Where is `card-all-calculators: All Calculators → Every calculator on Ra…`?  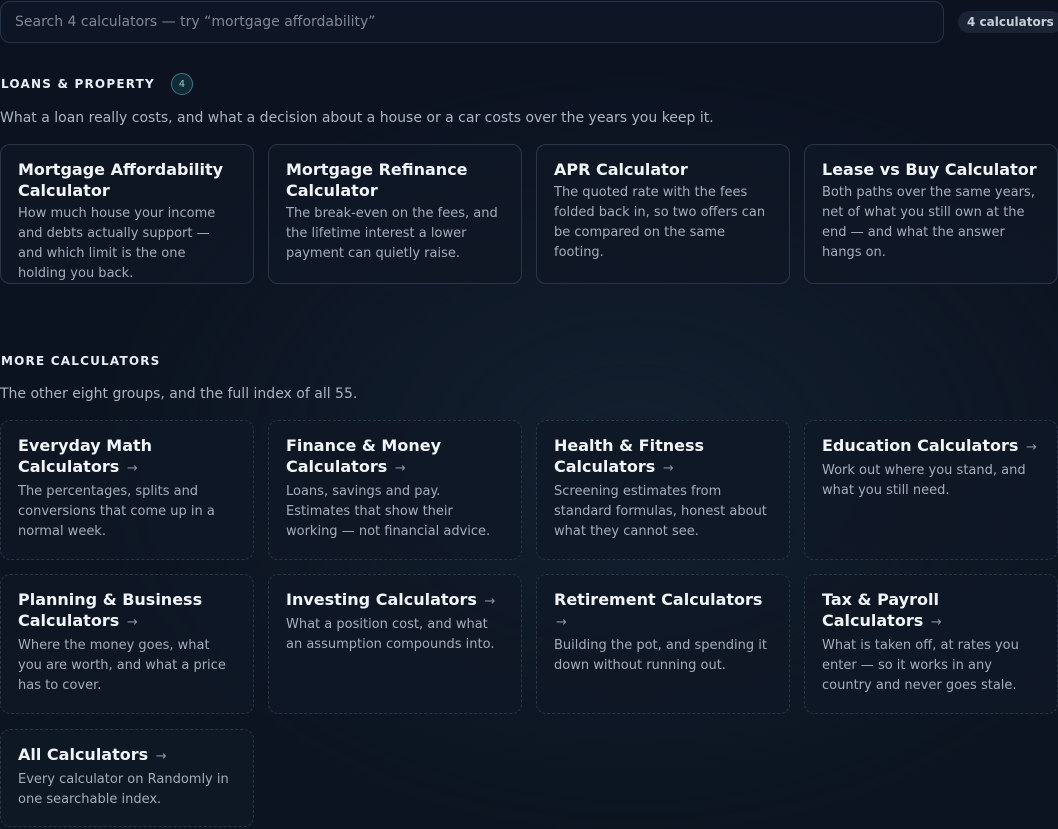 card-all-calculators: All Calculators → Every calculator on Ra… is located at coordinates (127, 778).